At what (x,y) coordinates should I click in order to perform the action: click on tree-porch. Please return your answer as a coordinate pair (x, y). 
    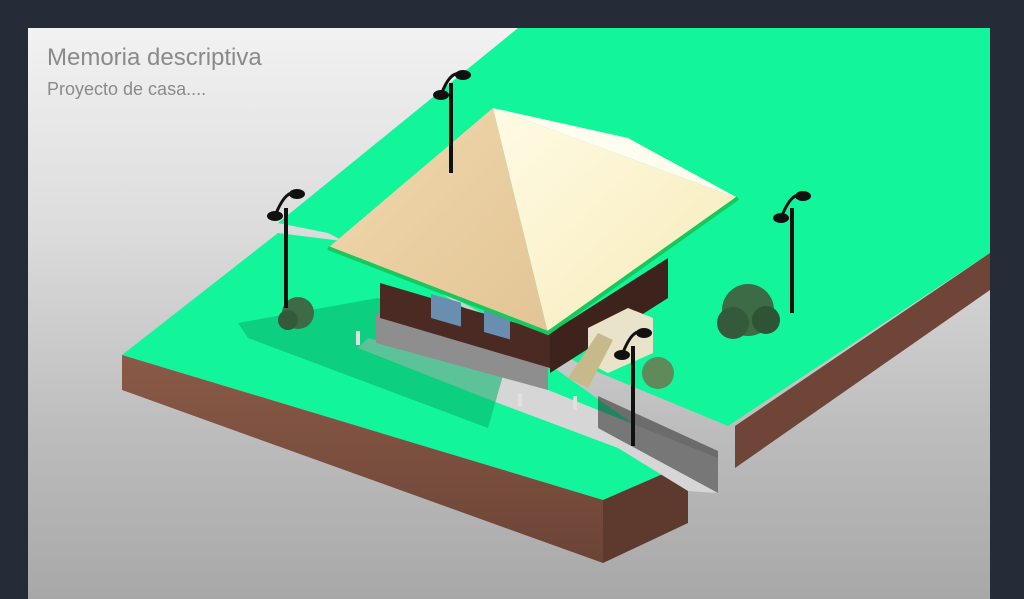
    Looking at the image, I should click on (658, 373).